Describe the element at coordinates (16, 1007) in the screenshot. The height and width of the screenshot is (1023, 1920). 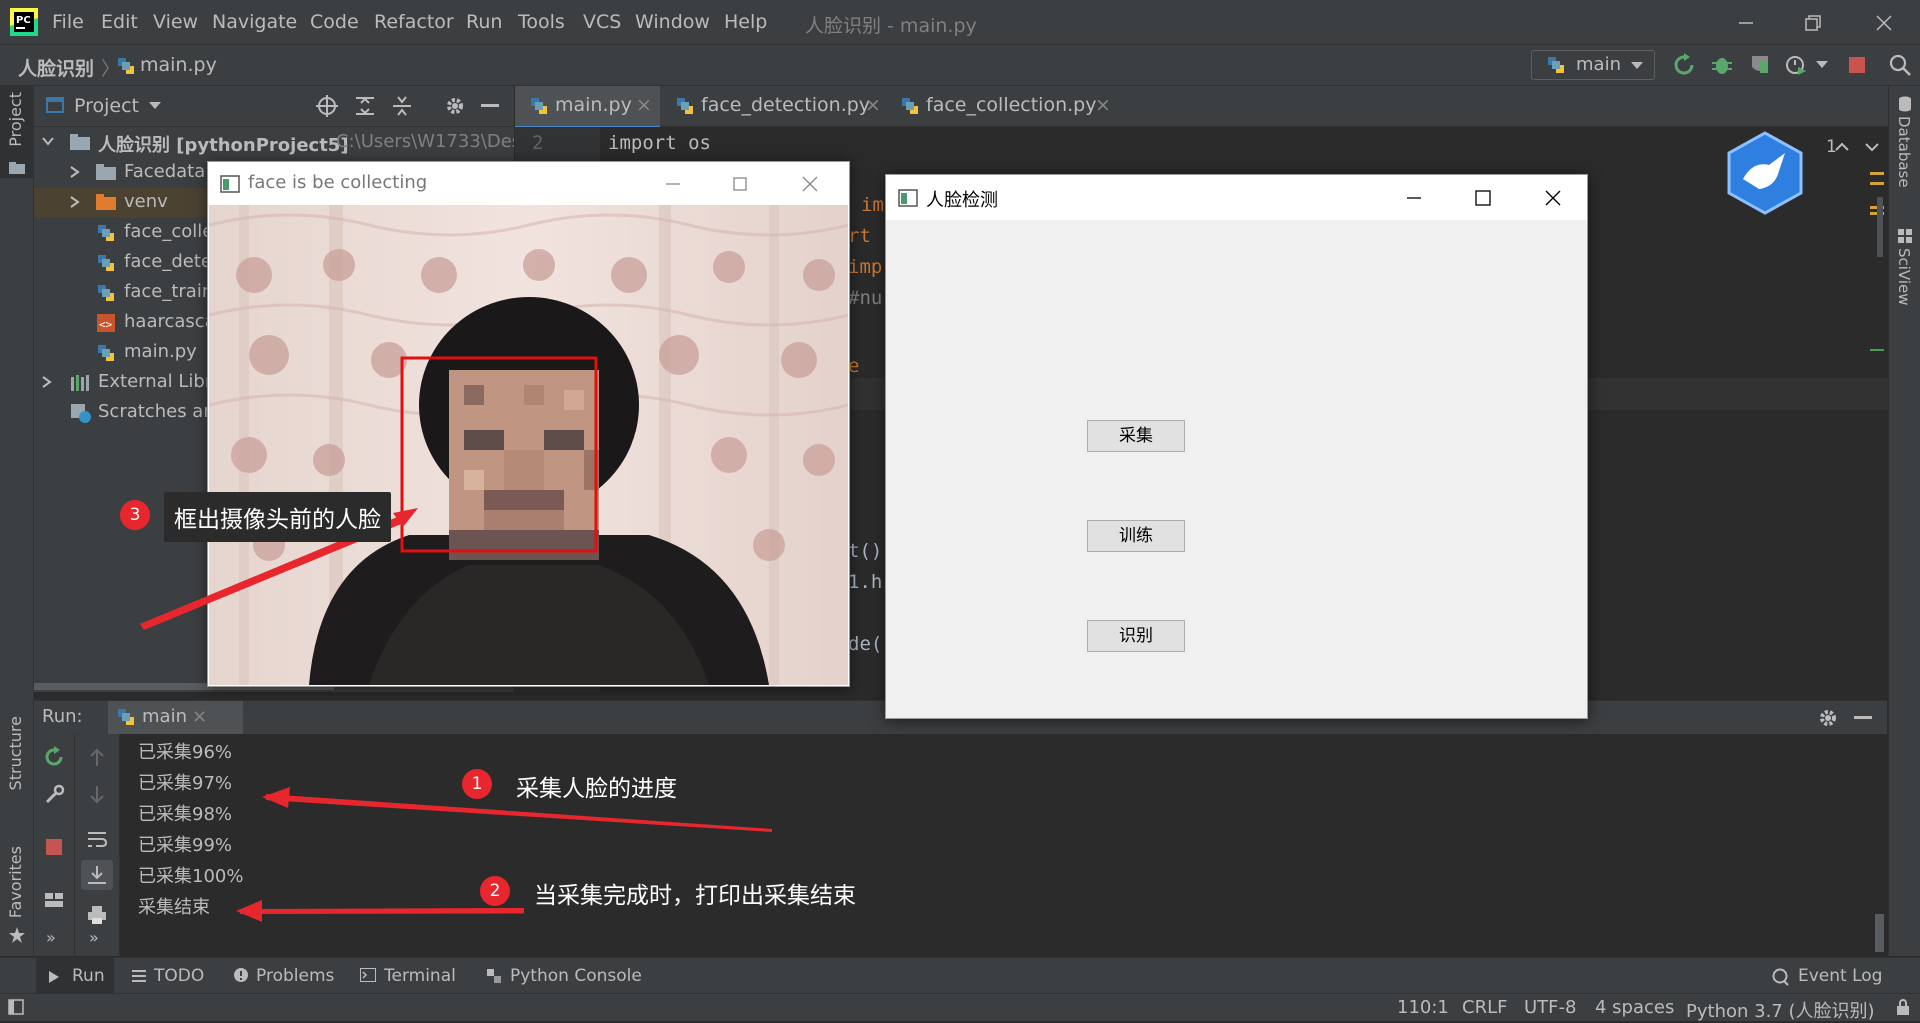
I see `panel-toggle-icon` at that location.